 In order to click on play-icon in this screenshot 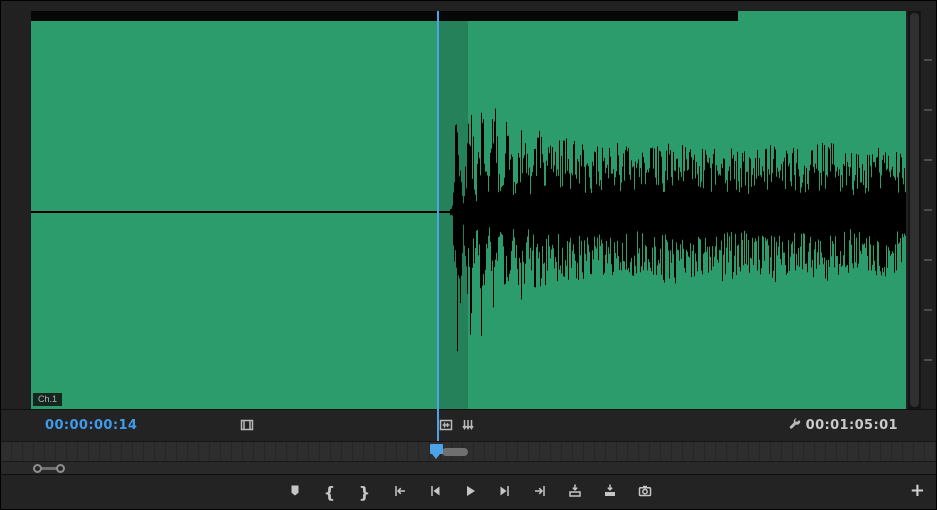, I will do `click(470, 493)`.